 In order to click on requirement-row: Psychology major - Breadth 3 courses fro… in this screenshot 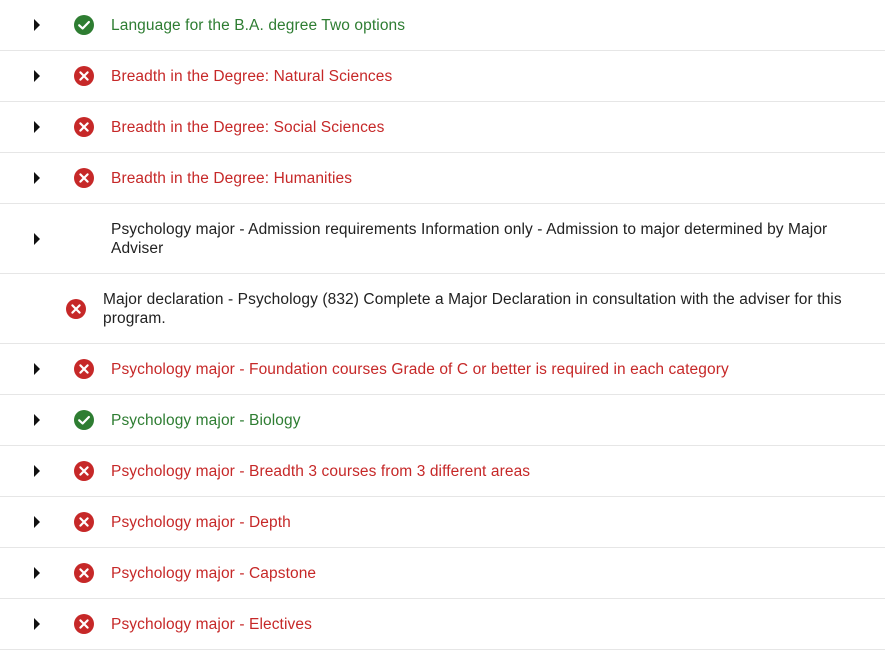, I will do `click(442, 471)`.